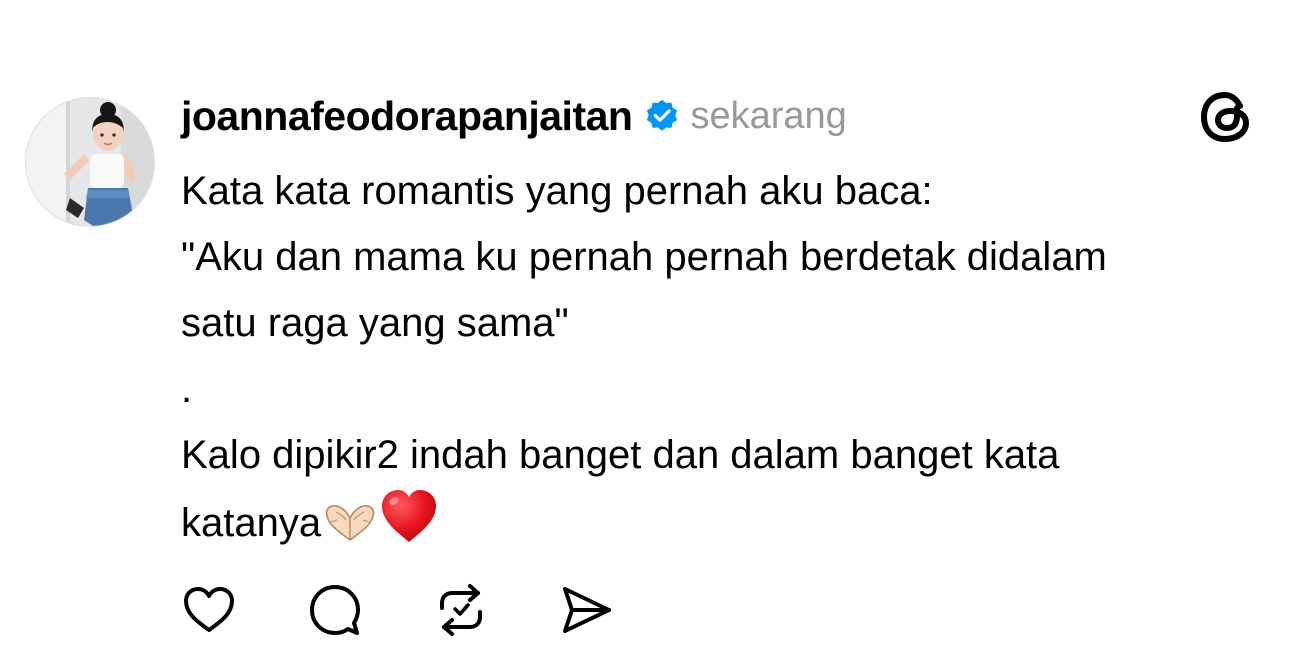 The width and height of the screenshot is (1290, 670). I want to click on repost-icon, so click(461, 610).